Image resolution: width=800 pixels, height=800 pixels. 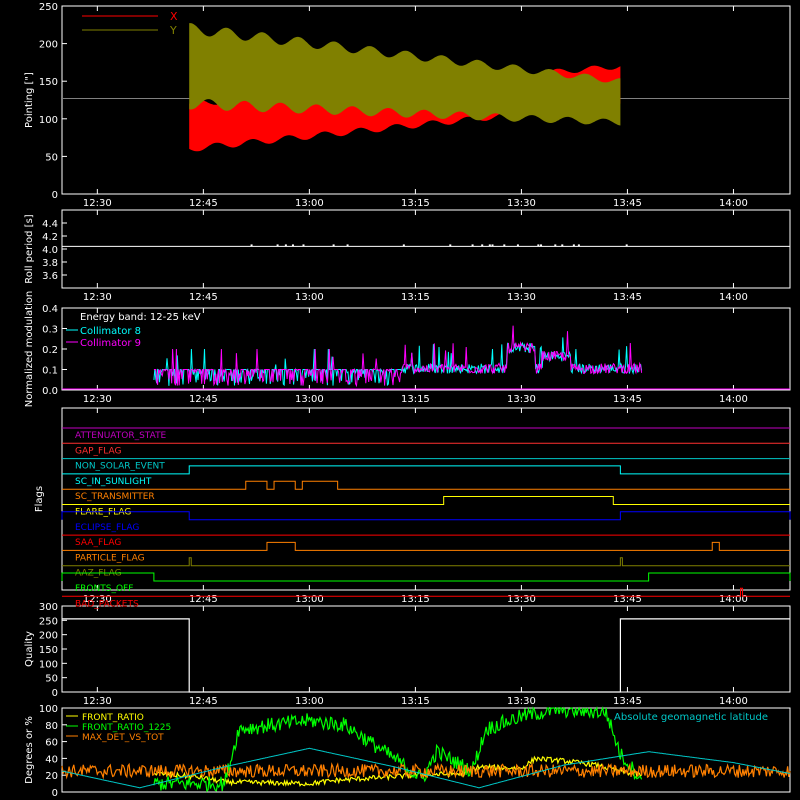 I want to click on flag-label: ECLIPSE_FLAG, so click(x=107, y=528).